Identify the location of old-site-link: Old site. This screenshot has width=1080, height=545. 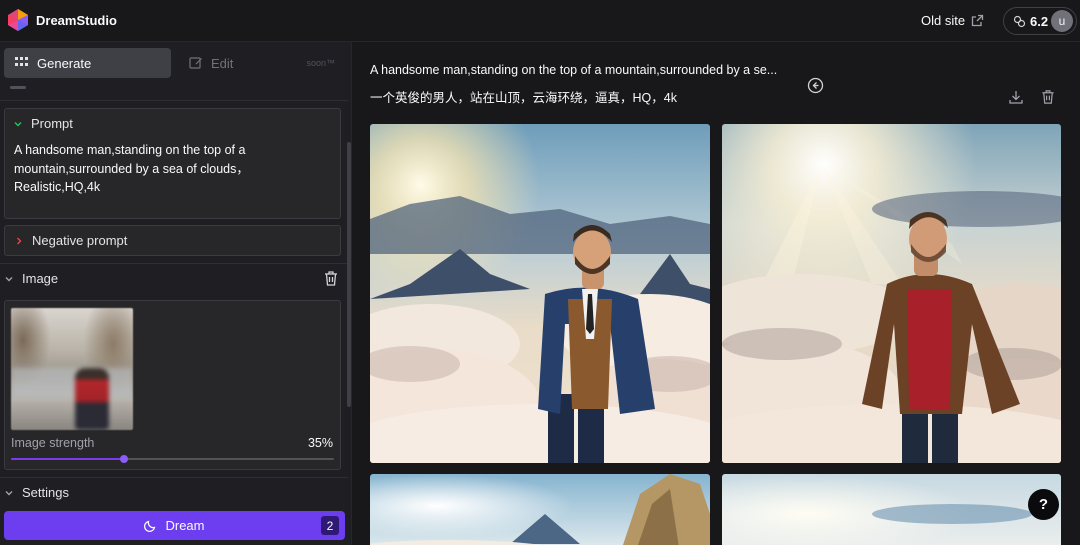
(952, 20).